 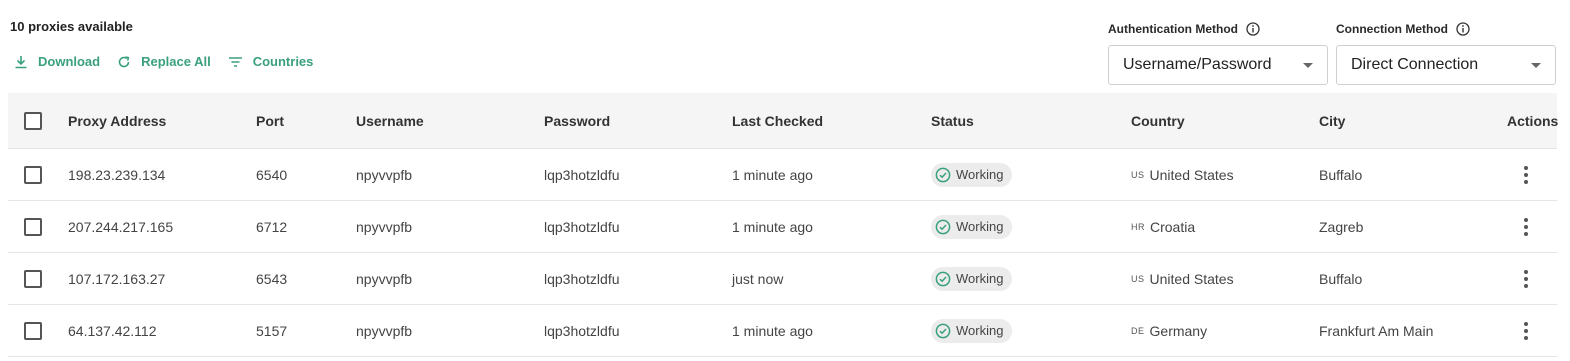 I want to click on country: Germany, so click(x=1178, y=330).